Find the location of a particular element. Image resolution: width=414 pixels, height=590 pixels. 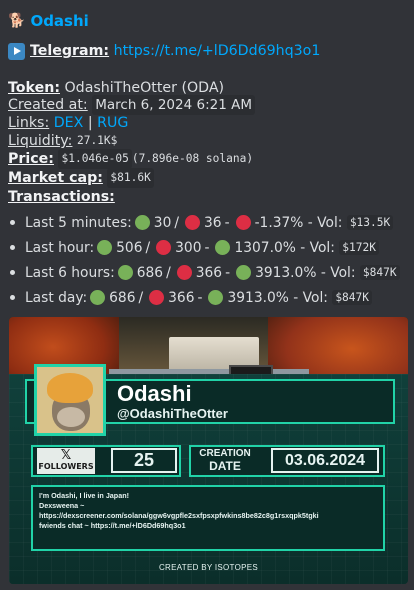

tx-period: Last 6 hours: is located at coordinates (70, 272).